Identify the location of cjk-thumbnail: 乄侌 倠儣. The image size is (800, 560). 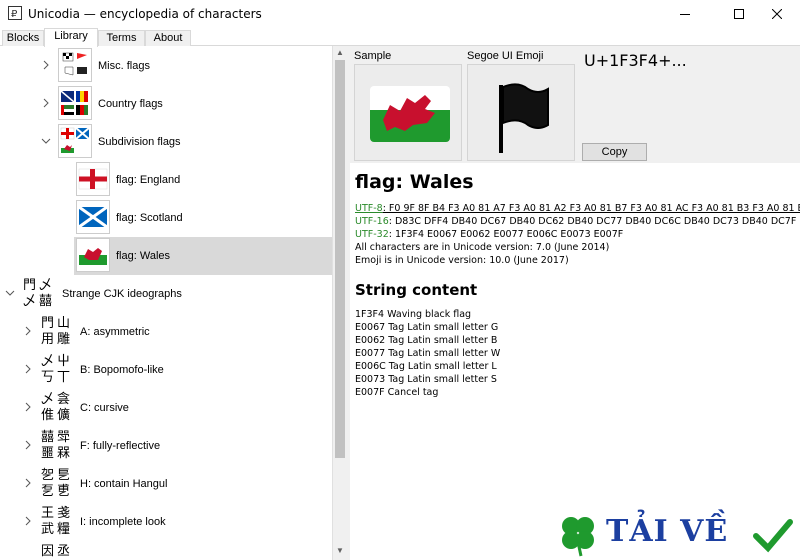
(57, 408).